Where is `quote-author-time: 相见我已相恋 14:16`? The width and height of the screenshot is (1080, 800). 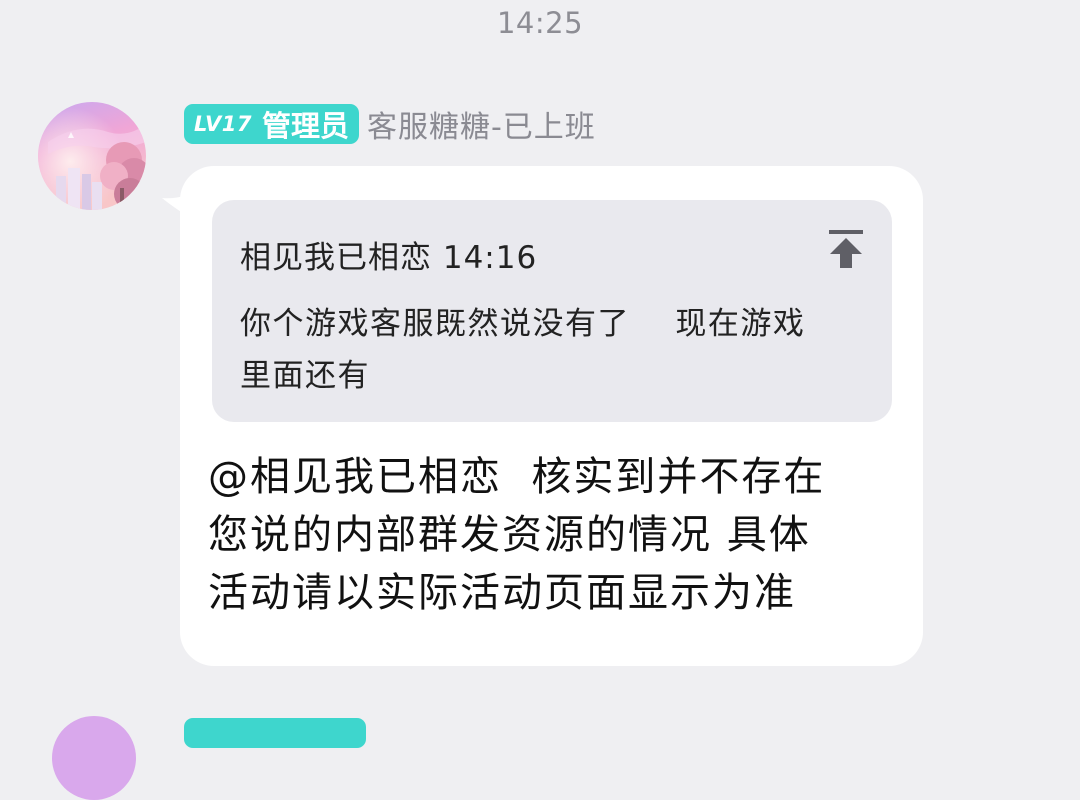 quote-author-time: 相见我已相恋 14:16 is located at coordinates (389, 258).